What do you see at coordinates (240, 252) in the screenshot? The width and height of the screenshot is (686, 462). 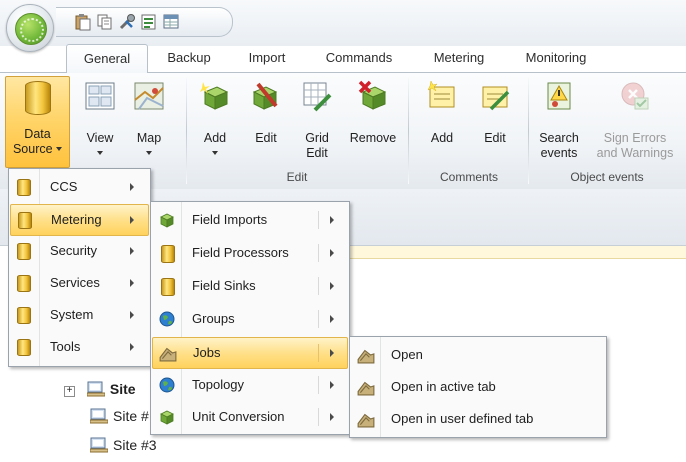 I see `menu-item-label: Field Processors` at bounding box center [240, 252].